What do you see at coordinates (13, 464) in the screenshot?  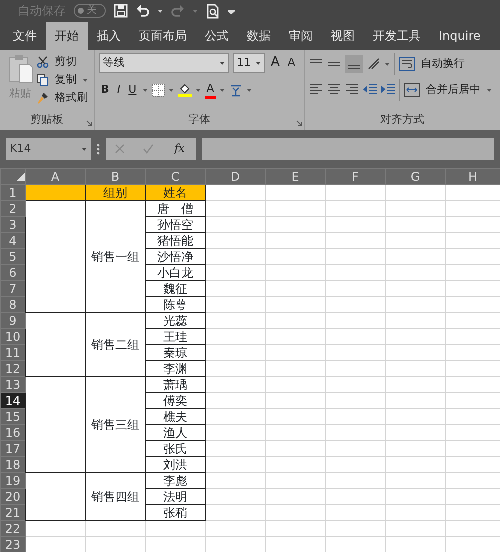 I see `row-header: 18` at bounding box center [13, 464].